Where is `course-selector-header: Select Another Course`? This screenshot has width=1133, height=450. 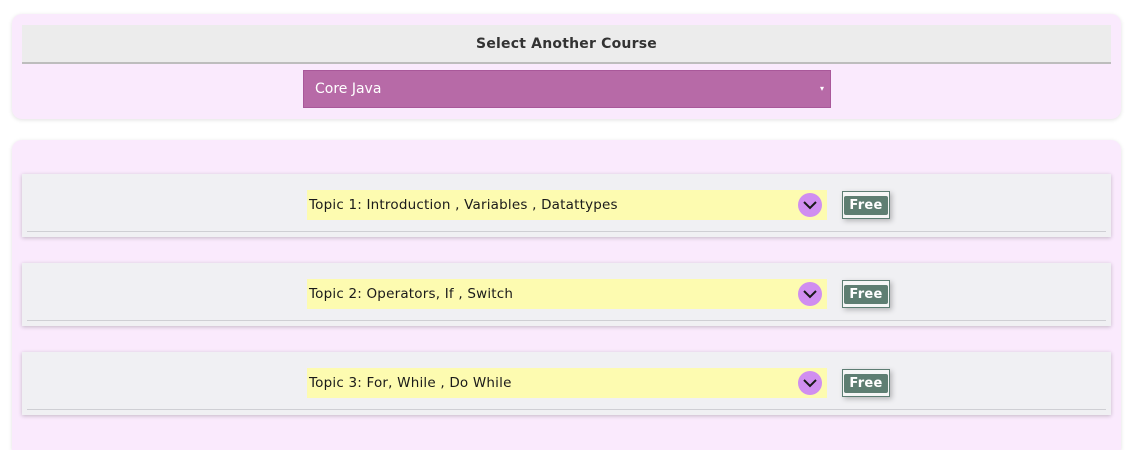 course-selector-header: Select Another Course is located at coordinates (566, 44).